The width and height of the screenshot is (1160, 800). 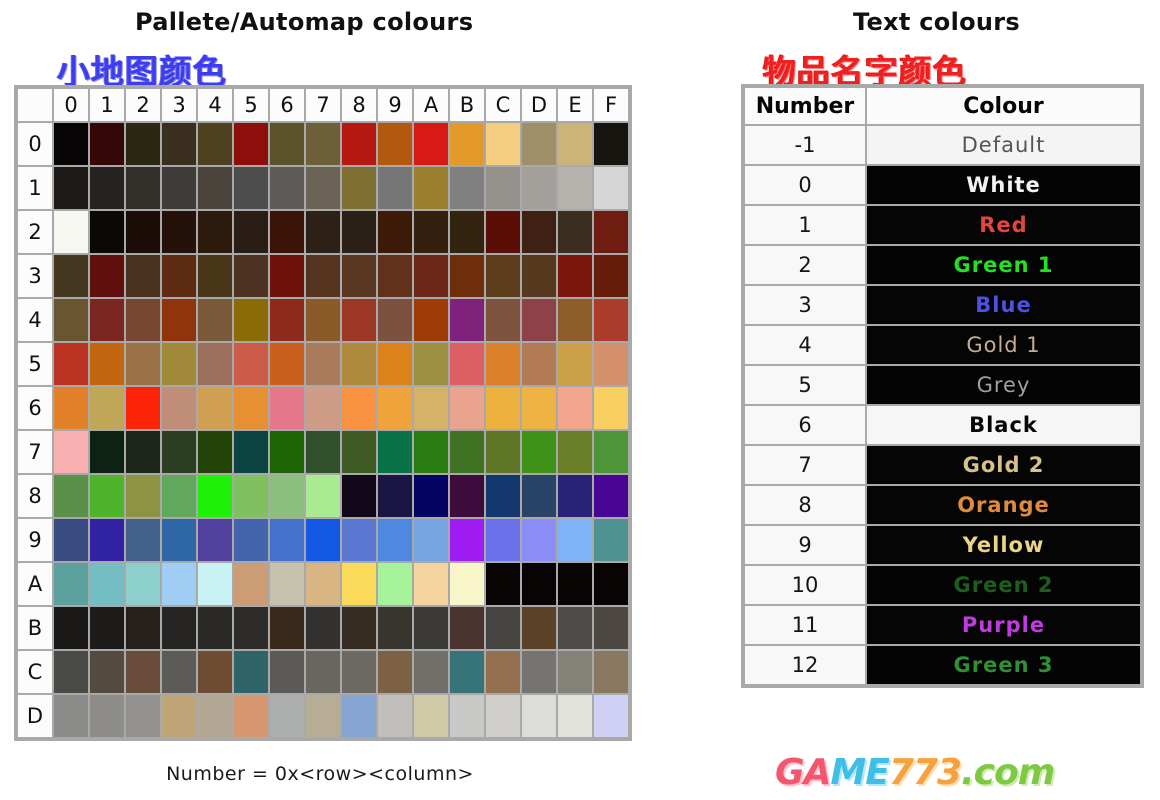 What do you see at coordinates (143, 584) in the screenshot?
I see `palette-swatch-A2` at bounding box center [143, 584].